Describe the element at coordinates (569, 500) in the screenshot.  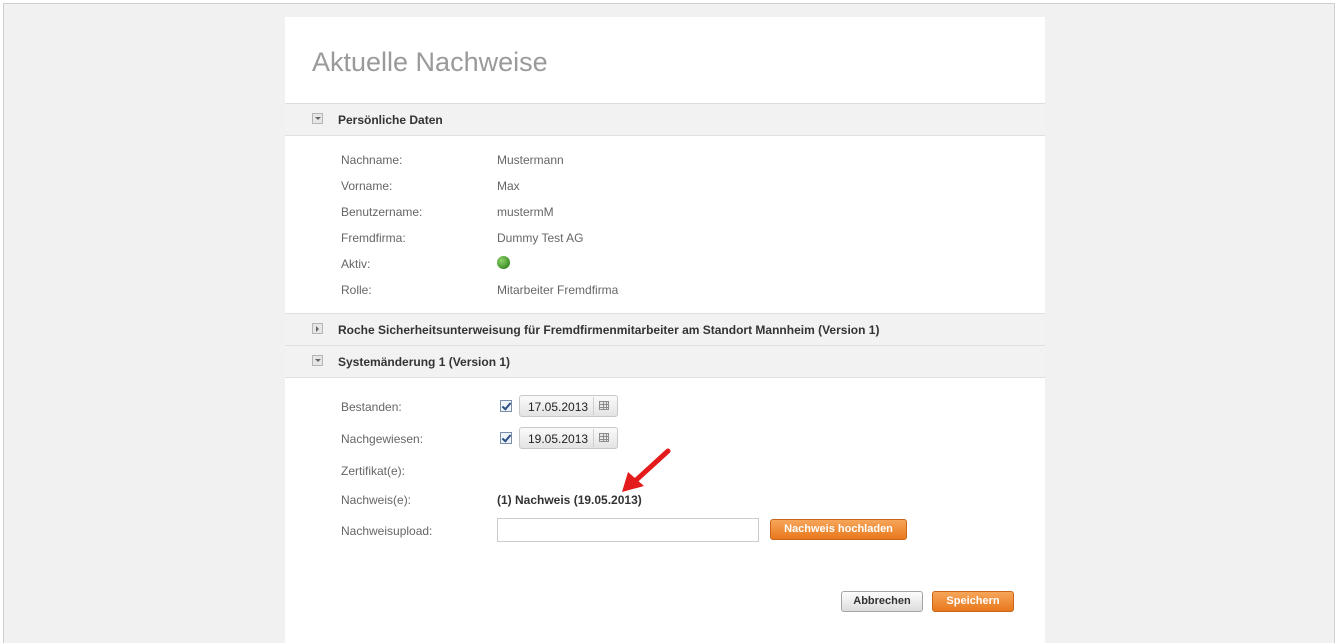
I see `nachweis-link: (1) Nachweis (19.05.2013)` at that location.